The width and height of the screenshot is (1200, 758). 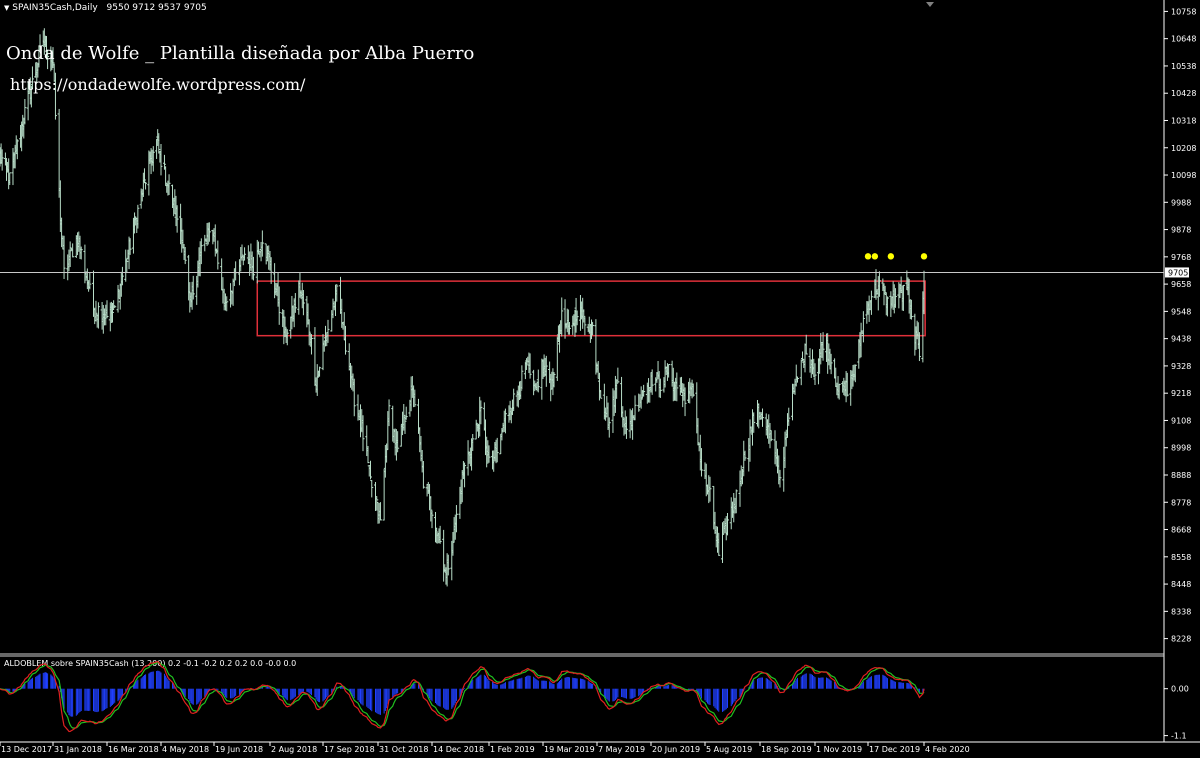 I want to click on price-tick-label: 8448, so click(x=1181, y=584).